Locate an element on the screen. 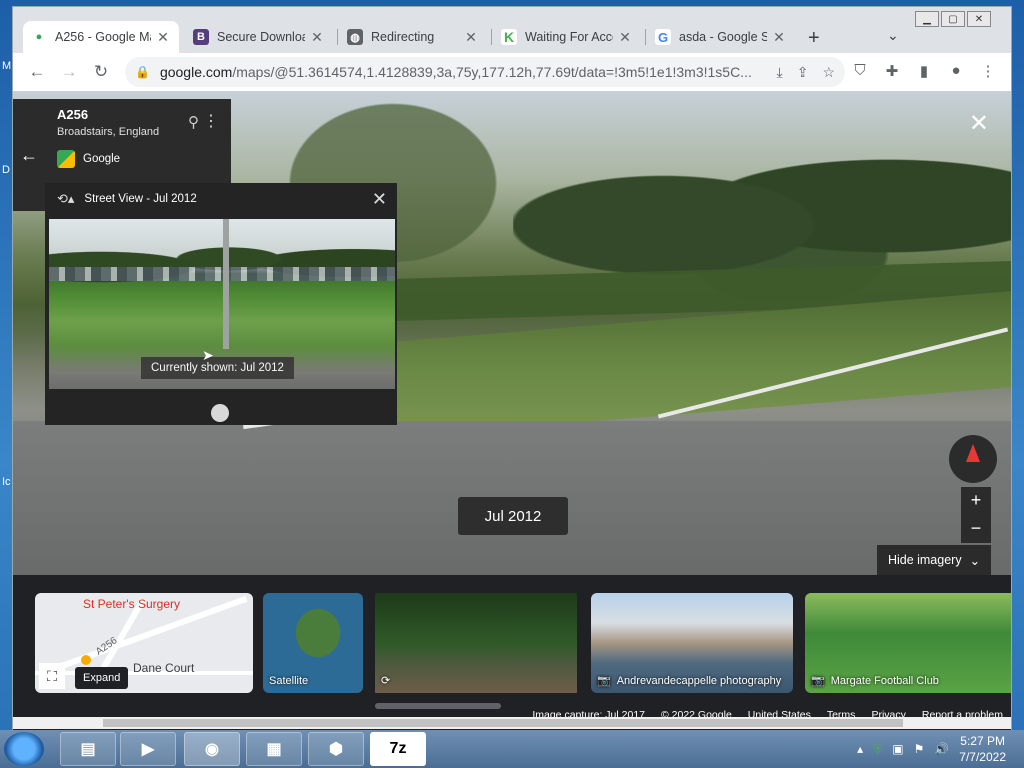 This screenshot has height=768, width=1024. maximize-button: ▢ is located at coordinates (953, 19).